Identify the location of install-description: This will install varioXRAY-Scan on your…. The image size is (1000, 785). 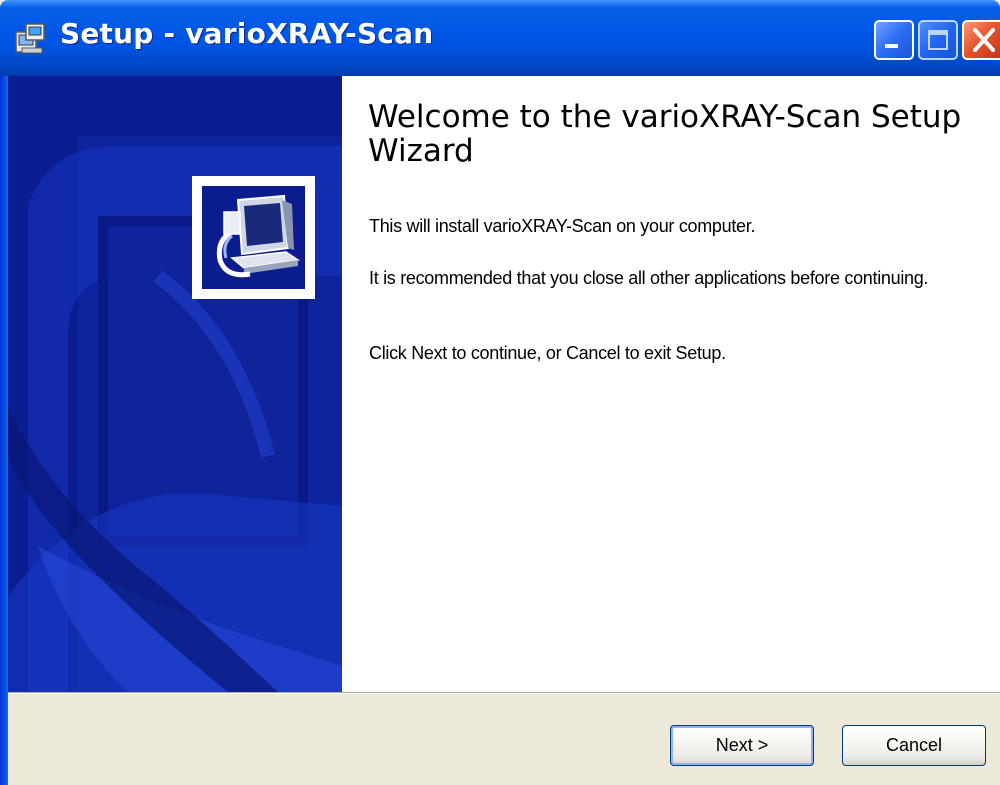
(562, 226).